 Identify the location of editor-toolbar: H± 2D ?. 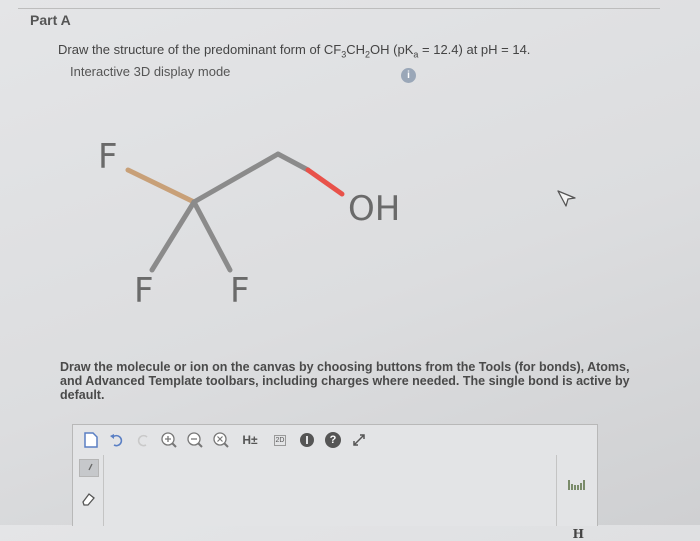
(335, 440).